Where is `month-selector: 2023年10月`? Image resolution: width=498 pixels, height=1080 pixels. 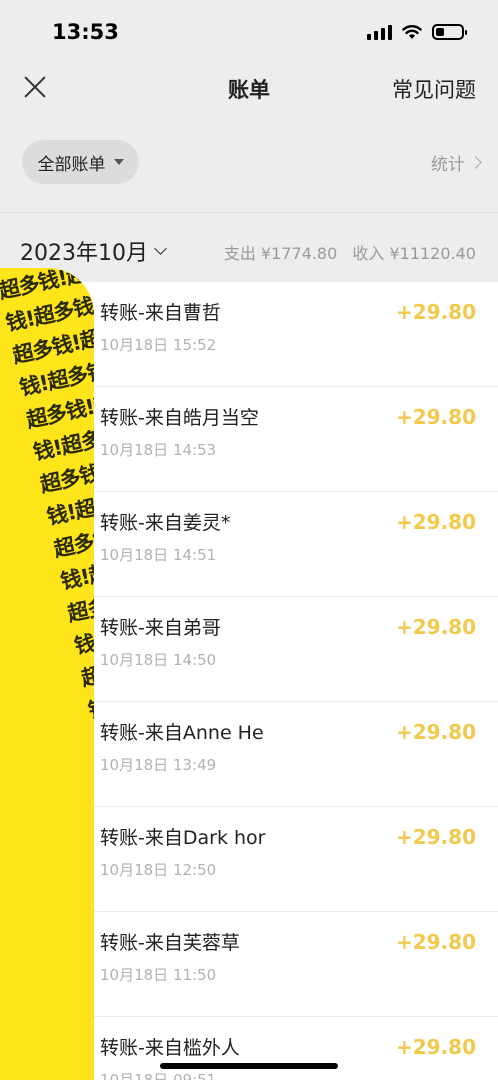 month-selector: 2023年10月 is located at coordinates (93, 251).